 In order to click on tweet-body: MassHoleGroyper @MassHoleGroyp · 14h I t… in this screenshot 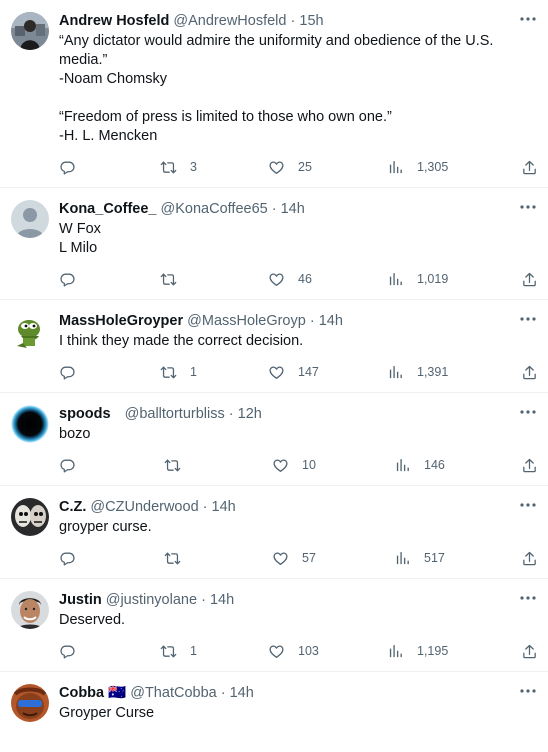, I will do `click(283, 331)`.